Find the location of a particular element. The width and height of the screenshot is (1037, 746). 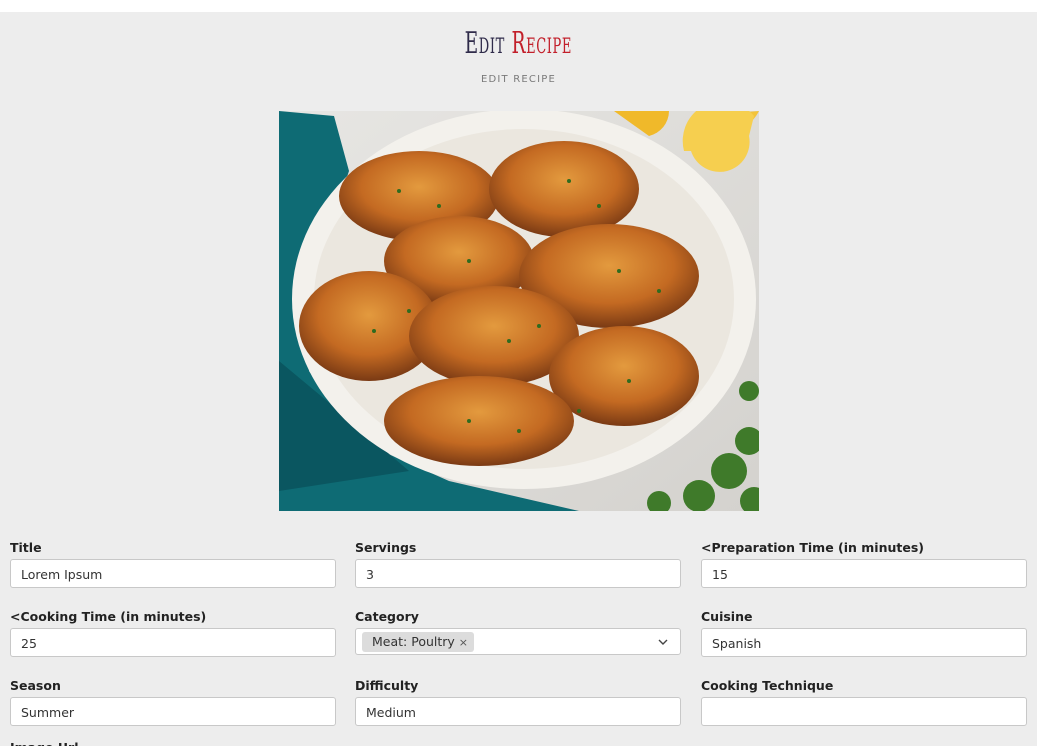

category-chip-label: Meat: Poultry is located at coordinates (413, 641).